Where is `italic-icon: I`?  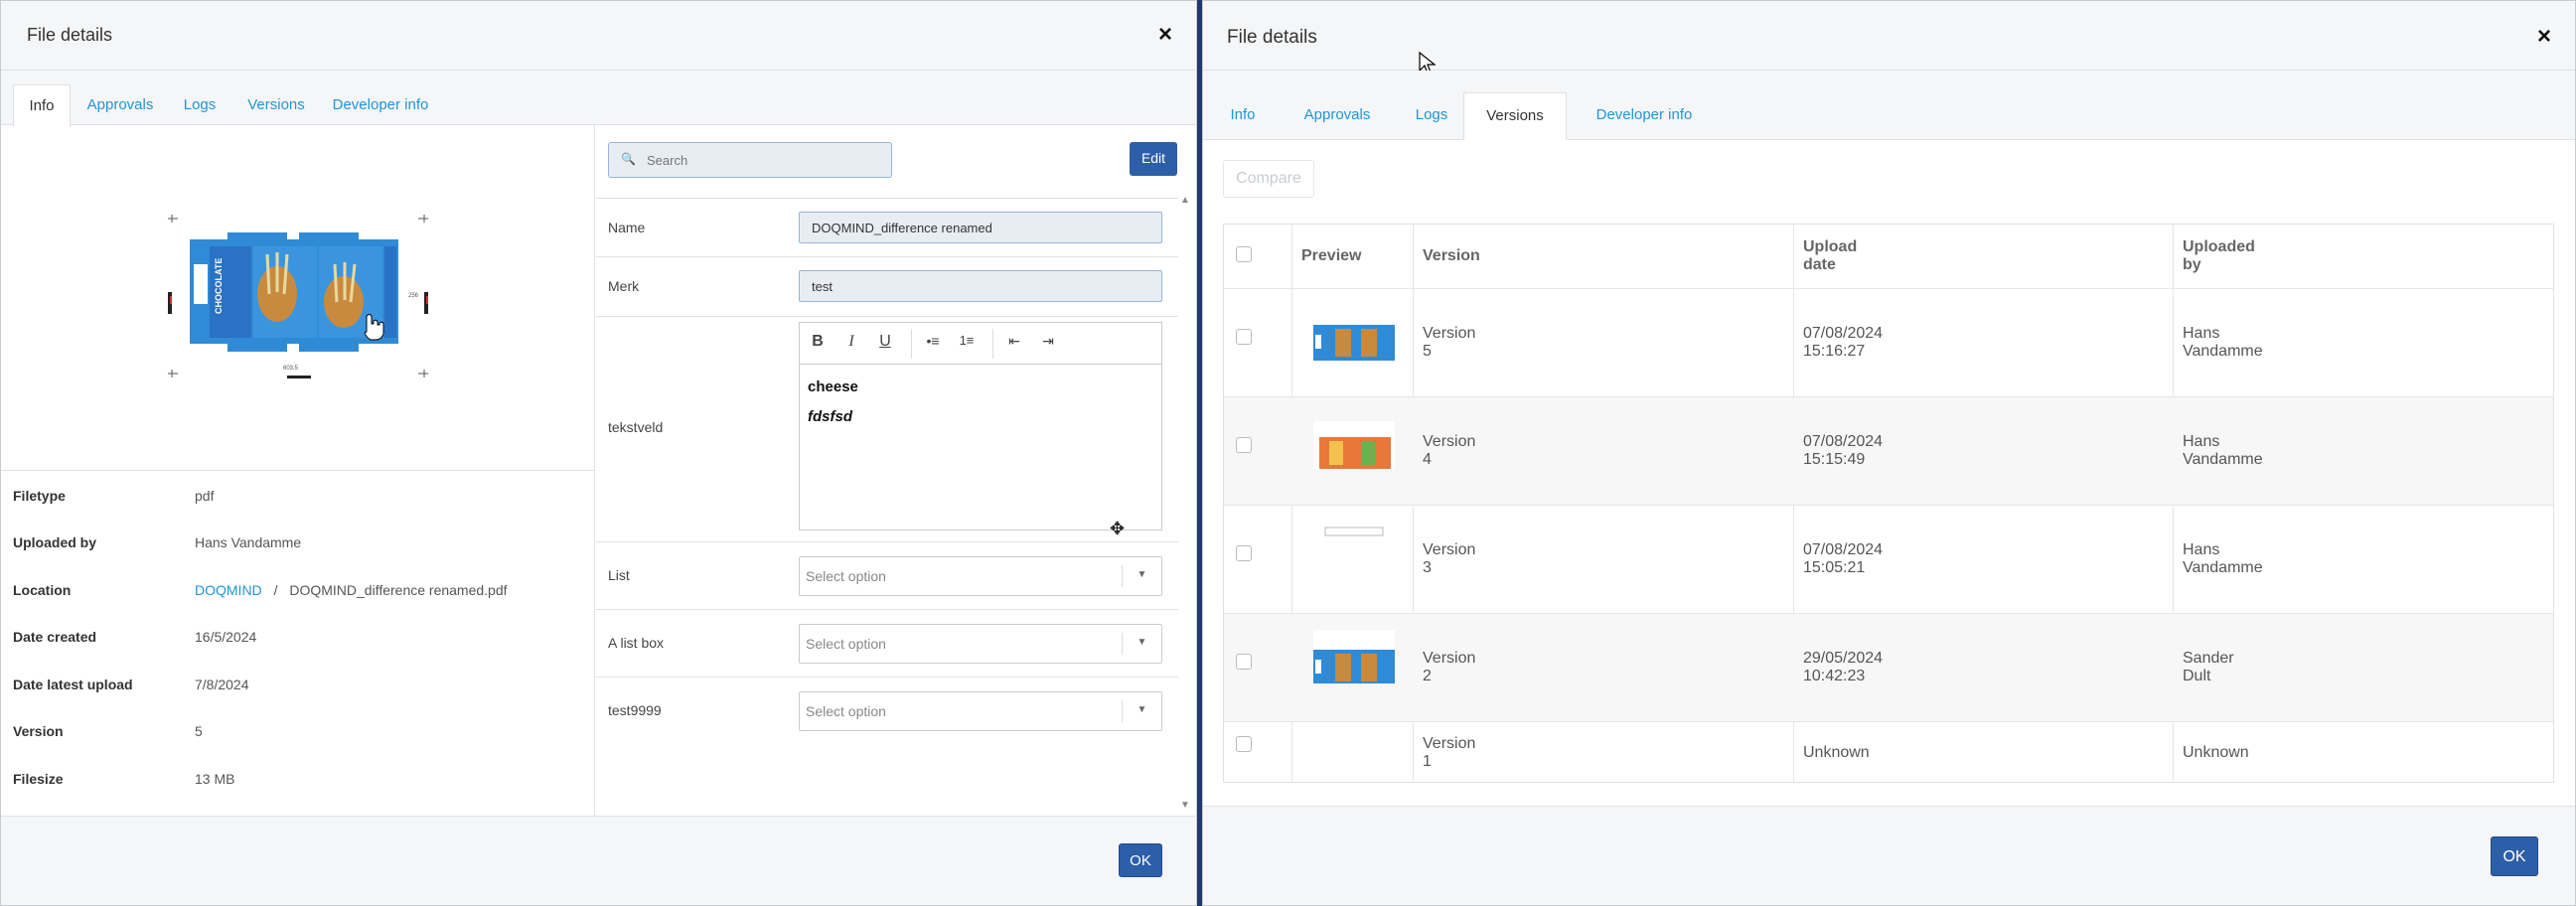 italic-icon: I is located at coordinates (851, 342).